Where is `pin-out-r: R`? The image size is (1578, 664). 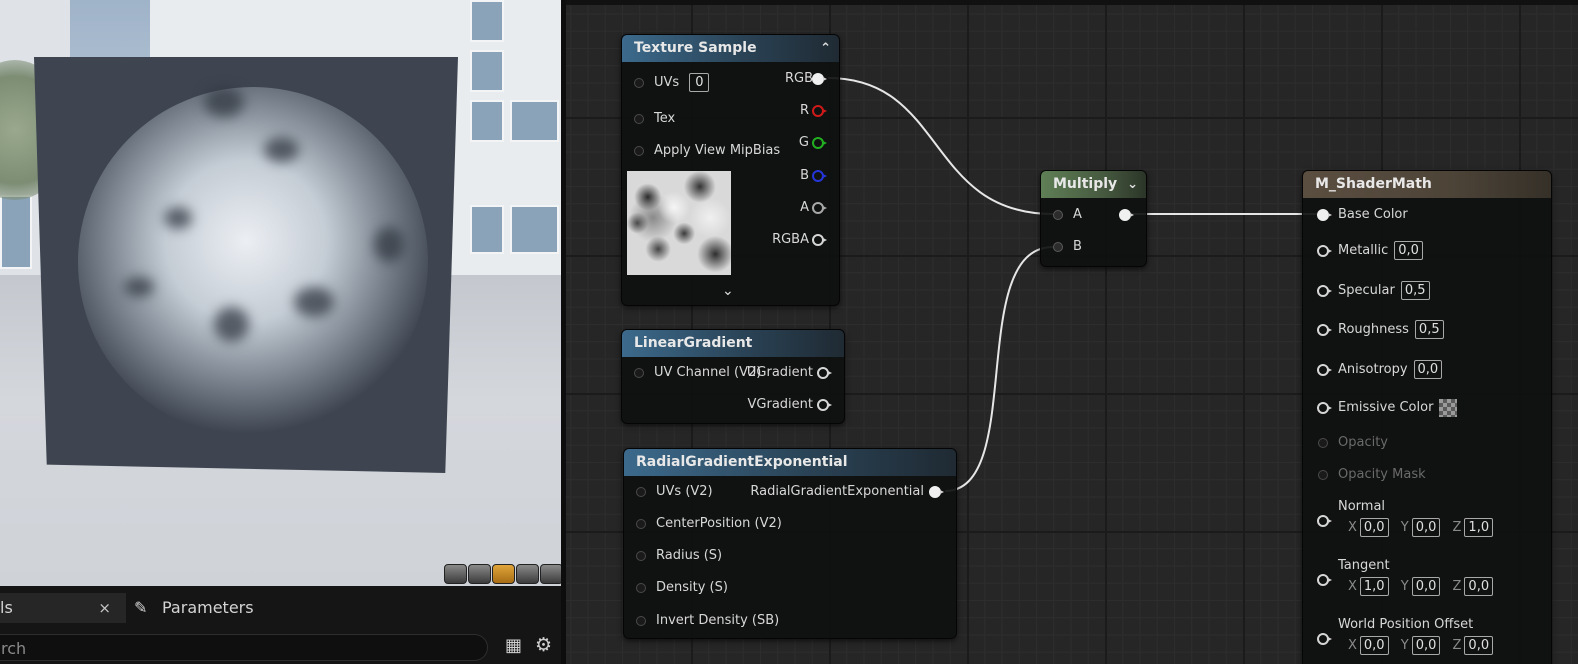 pin-out-r: R is located at coordinates (804, 111).